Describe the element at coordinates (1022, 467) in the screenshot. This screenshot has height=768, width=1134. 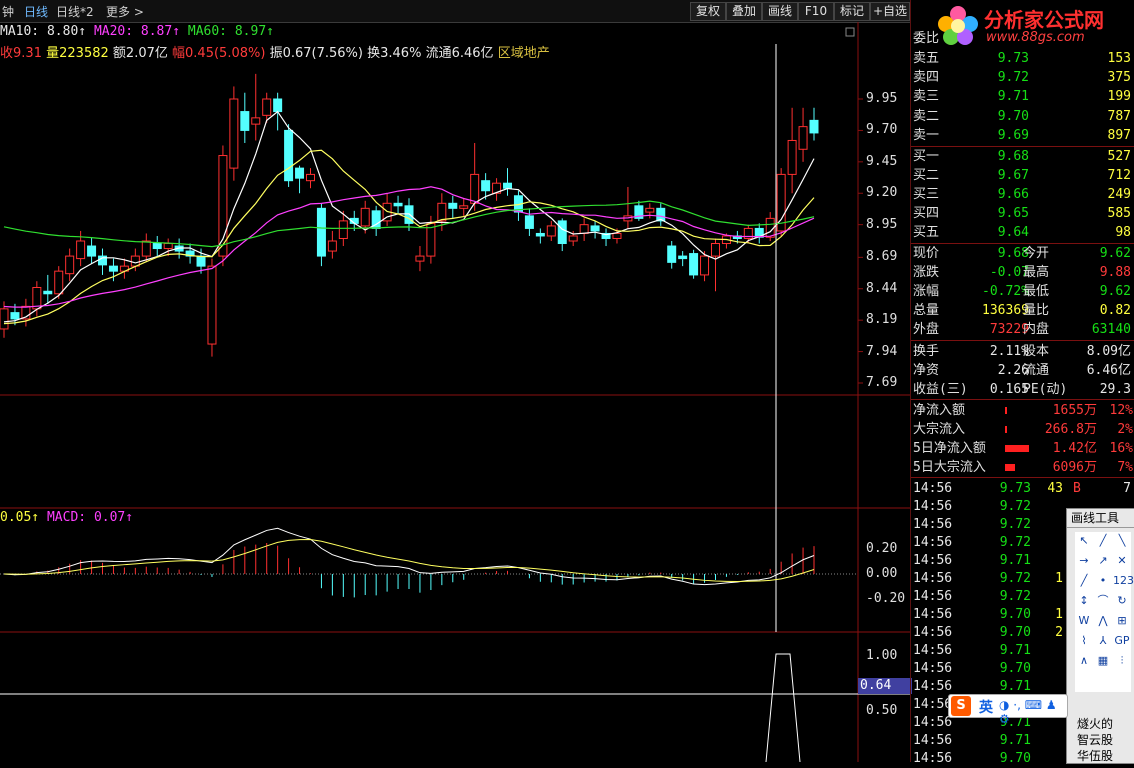
I see `fund-flow-row: 5日大宗流入 6096万 7%` at that location.